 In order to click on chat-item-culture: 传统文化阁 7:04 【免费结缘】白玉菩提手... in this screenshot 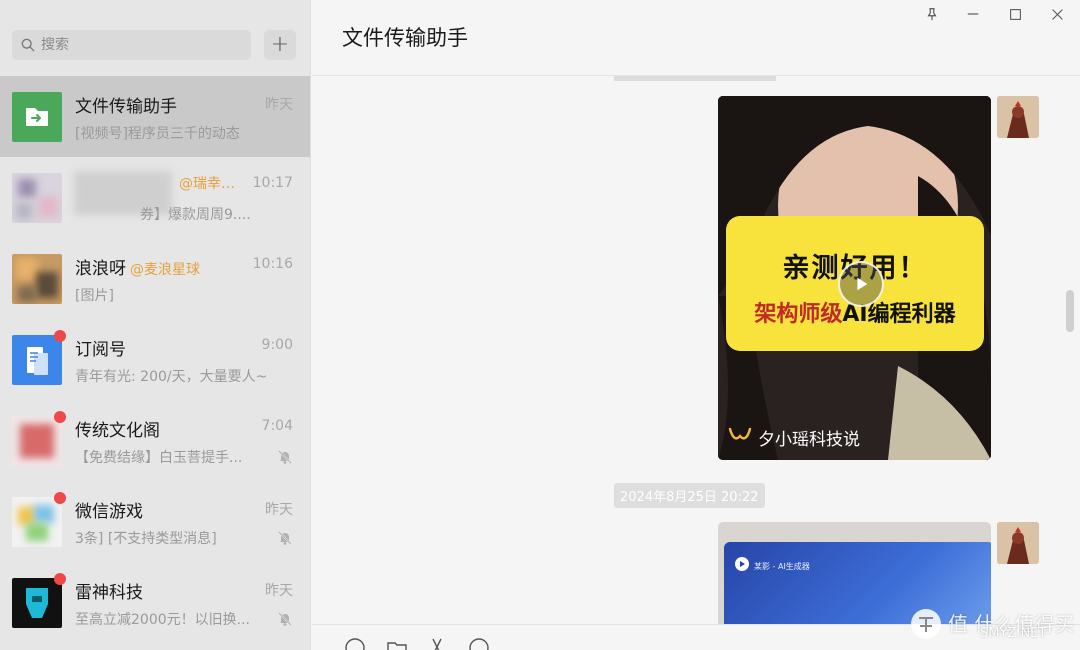, I will do `click(155, 440)`.